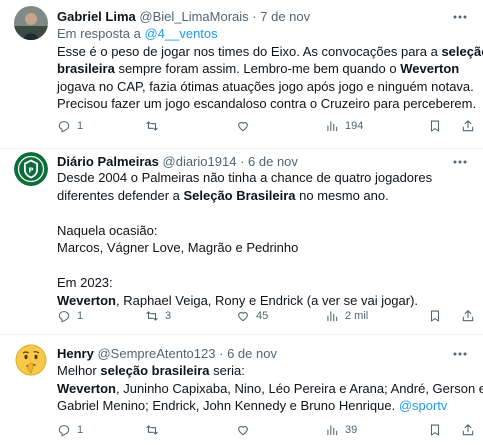 The width and height of the screenshot is (483, 445). Describe the element at coordinates (108, 161) in the screenshot. I see `author-name: Diário Palmeiras` at that location.